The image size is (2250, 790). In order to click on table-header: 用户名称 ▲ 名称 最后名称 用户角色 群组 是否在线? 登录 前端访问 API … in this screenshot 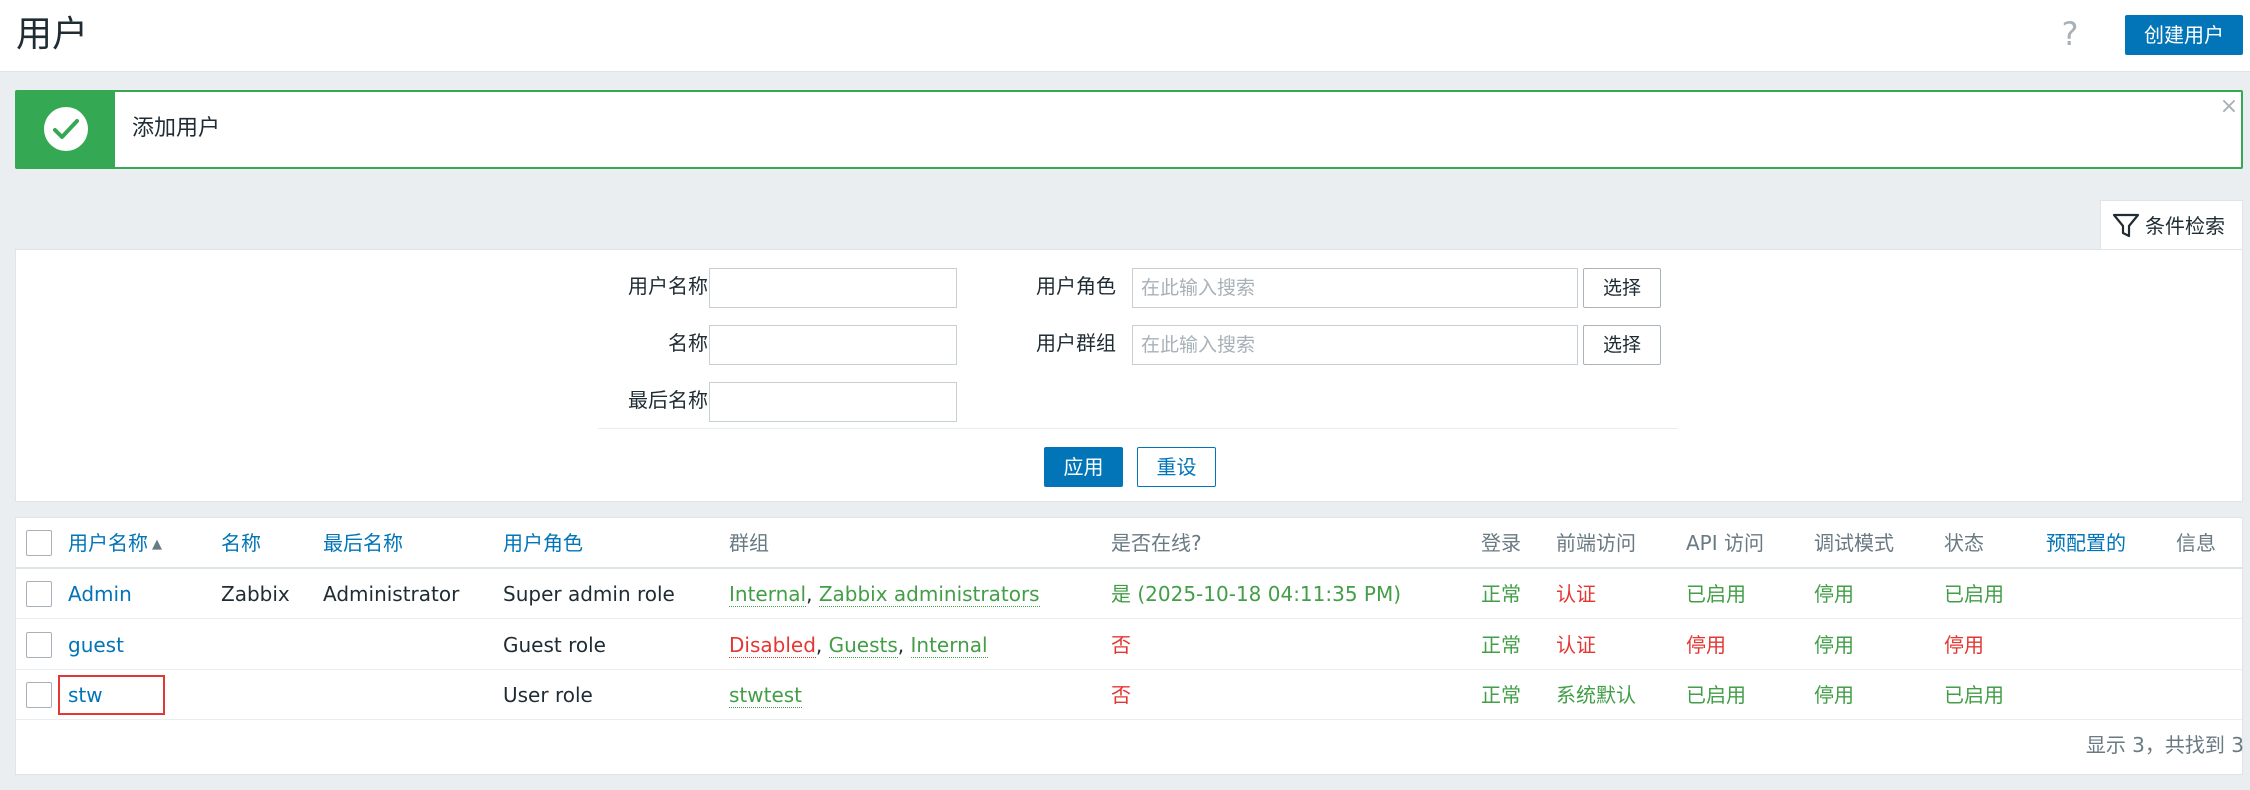, I will do `click(1129, 543)`.